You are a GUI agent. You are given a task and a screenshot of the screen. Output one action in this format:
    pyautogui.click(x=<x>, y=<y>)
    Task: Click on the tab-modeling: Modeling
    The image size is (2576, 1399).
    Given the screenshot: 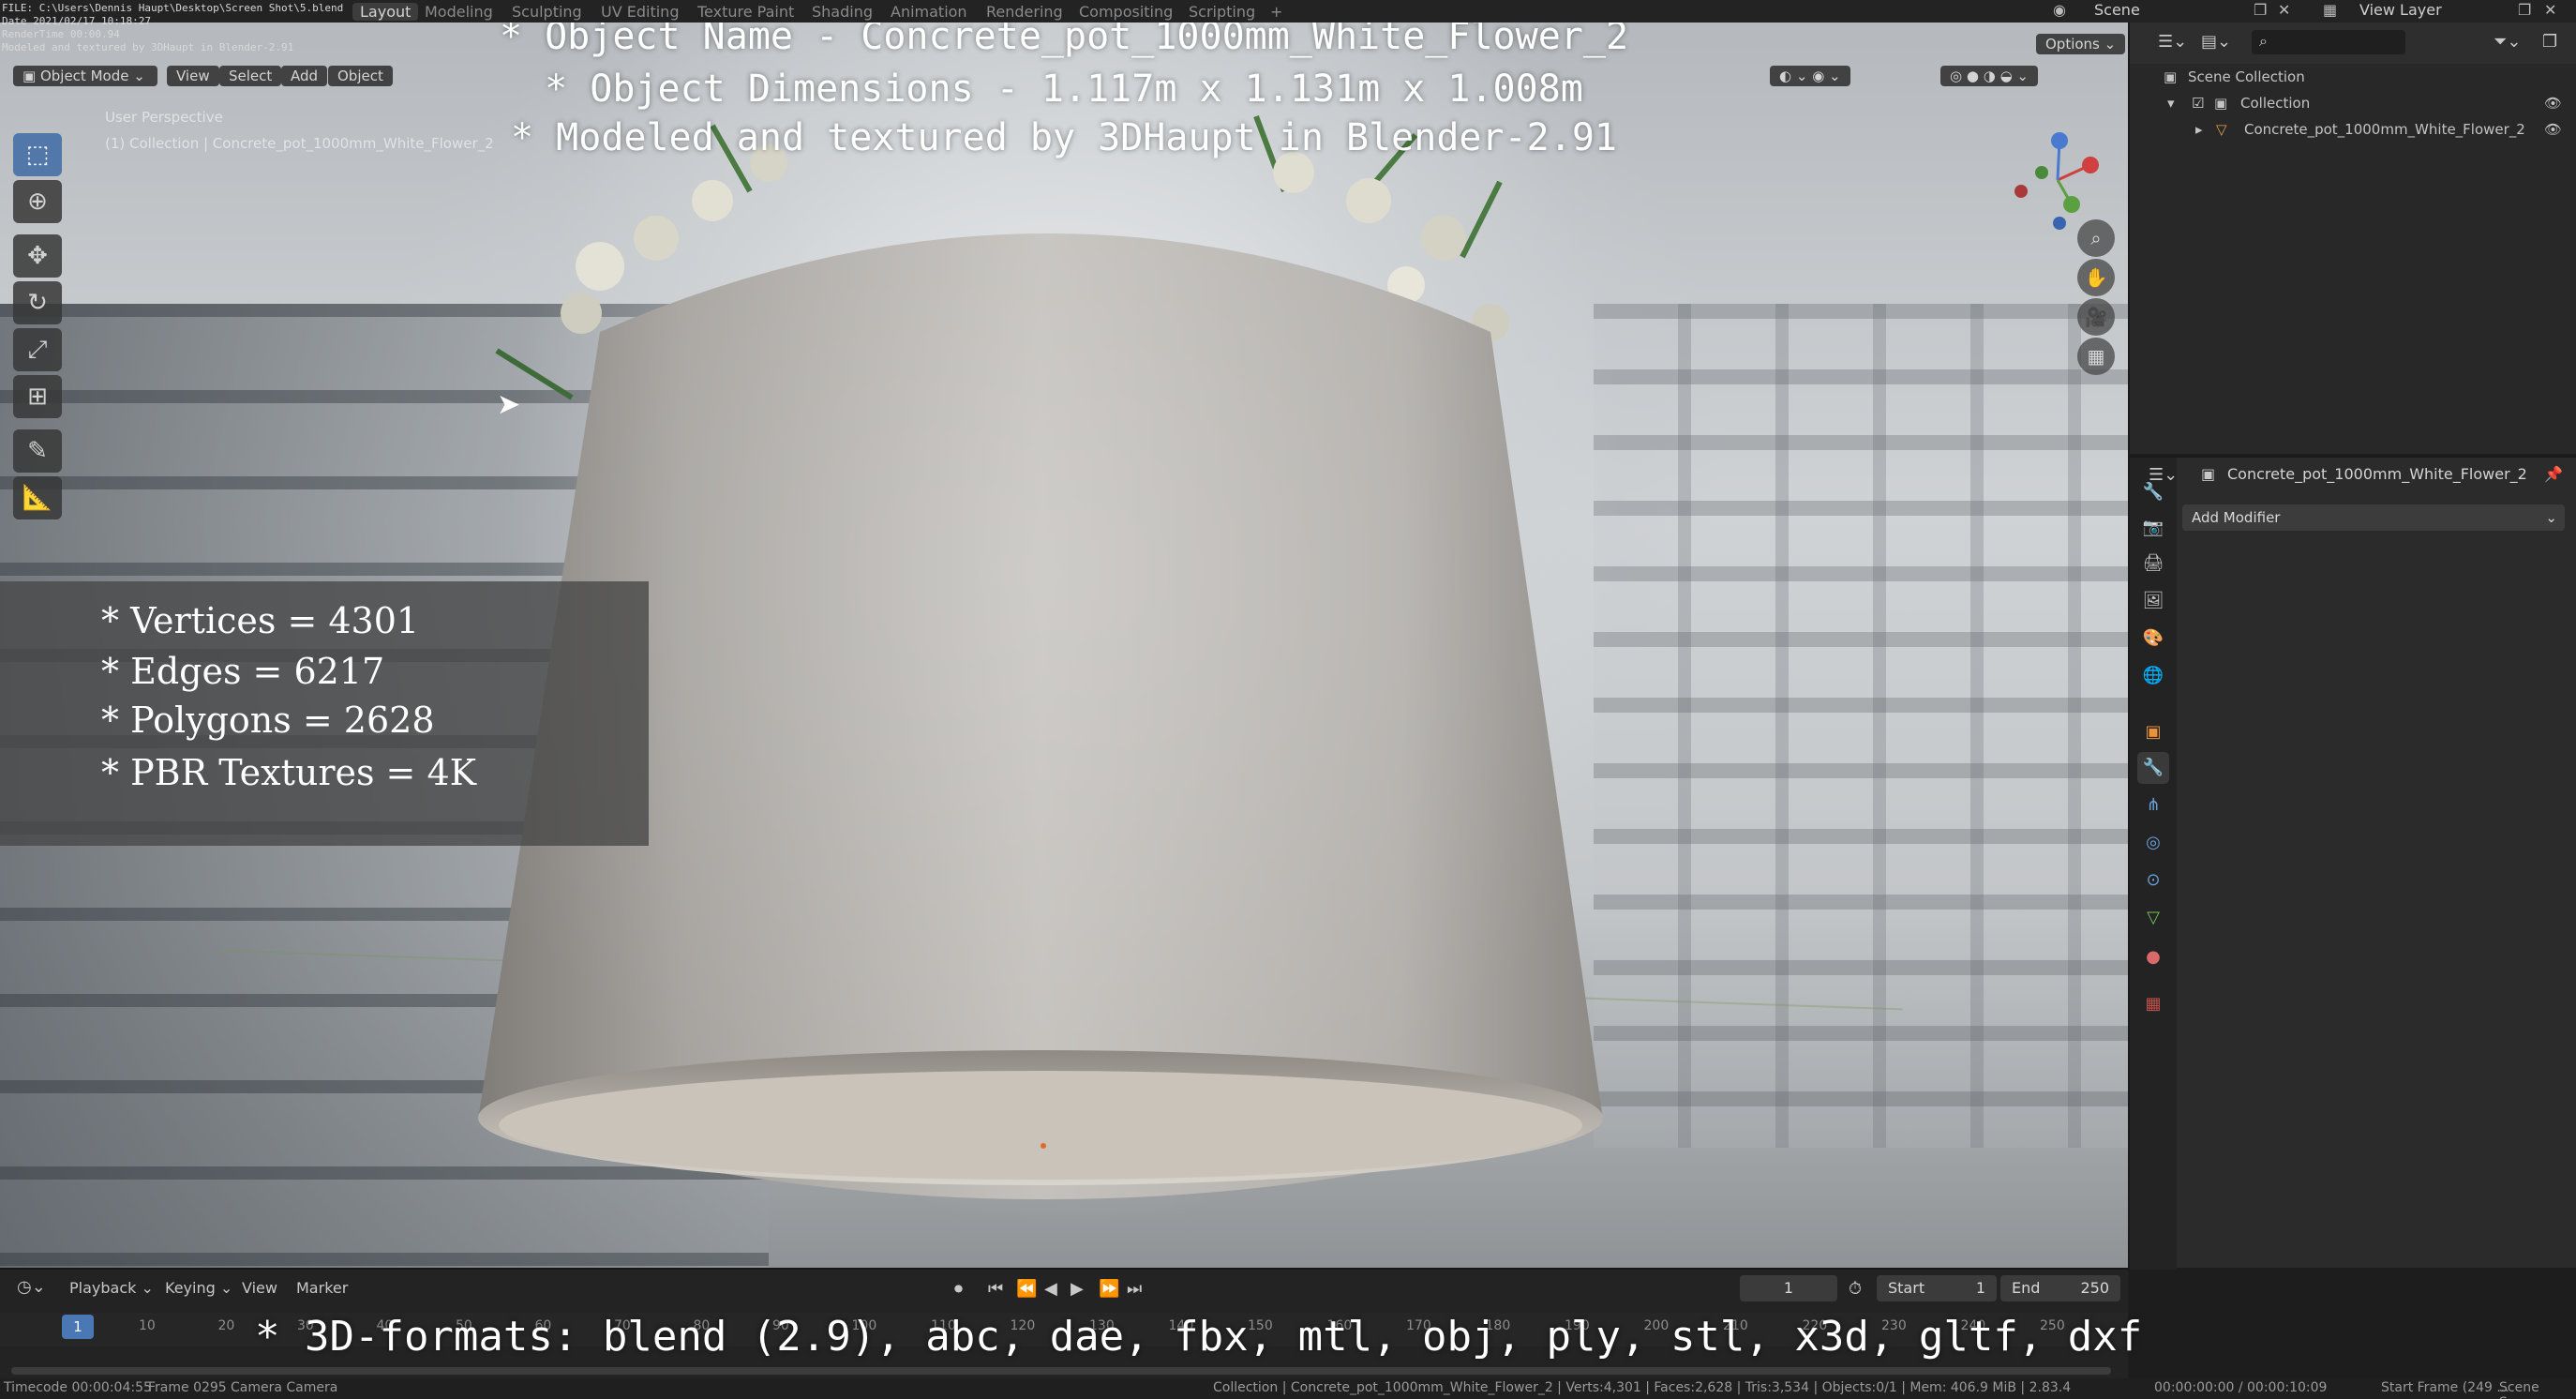 What is the action you would take?
    pyautogui.click(x=459, y=12)
    